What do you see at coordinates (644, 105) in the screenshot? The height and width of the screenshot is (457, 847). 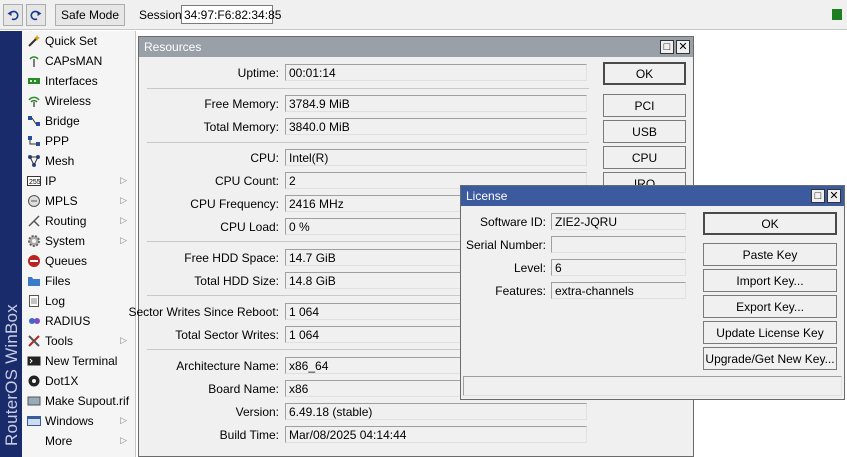 I see `pci-button: PCI` at bounding box center [644, 105].